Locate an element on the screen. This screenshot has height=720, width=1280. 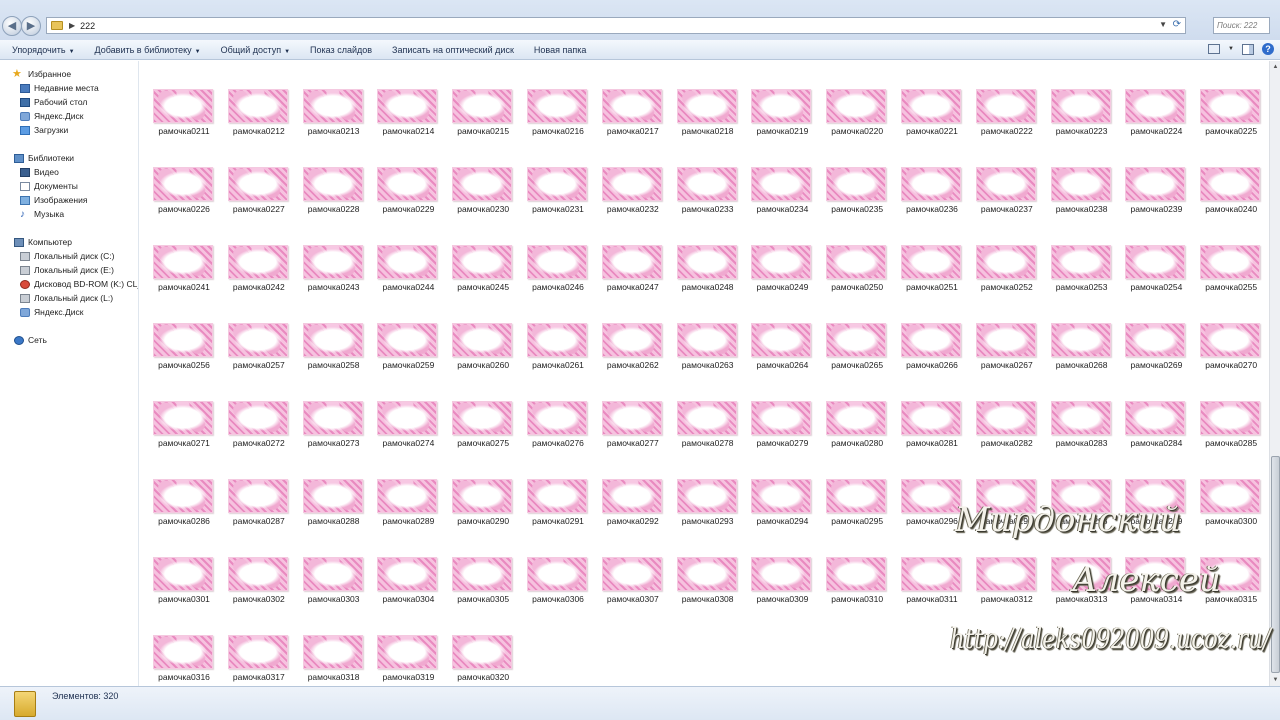
file-item: рамочка0218 is located at coordinates (701, 98).